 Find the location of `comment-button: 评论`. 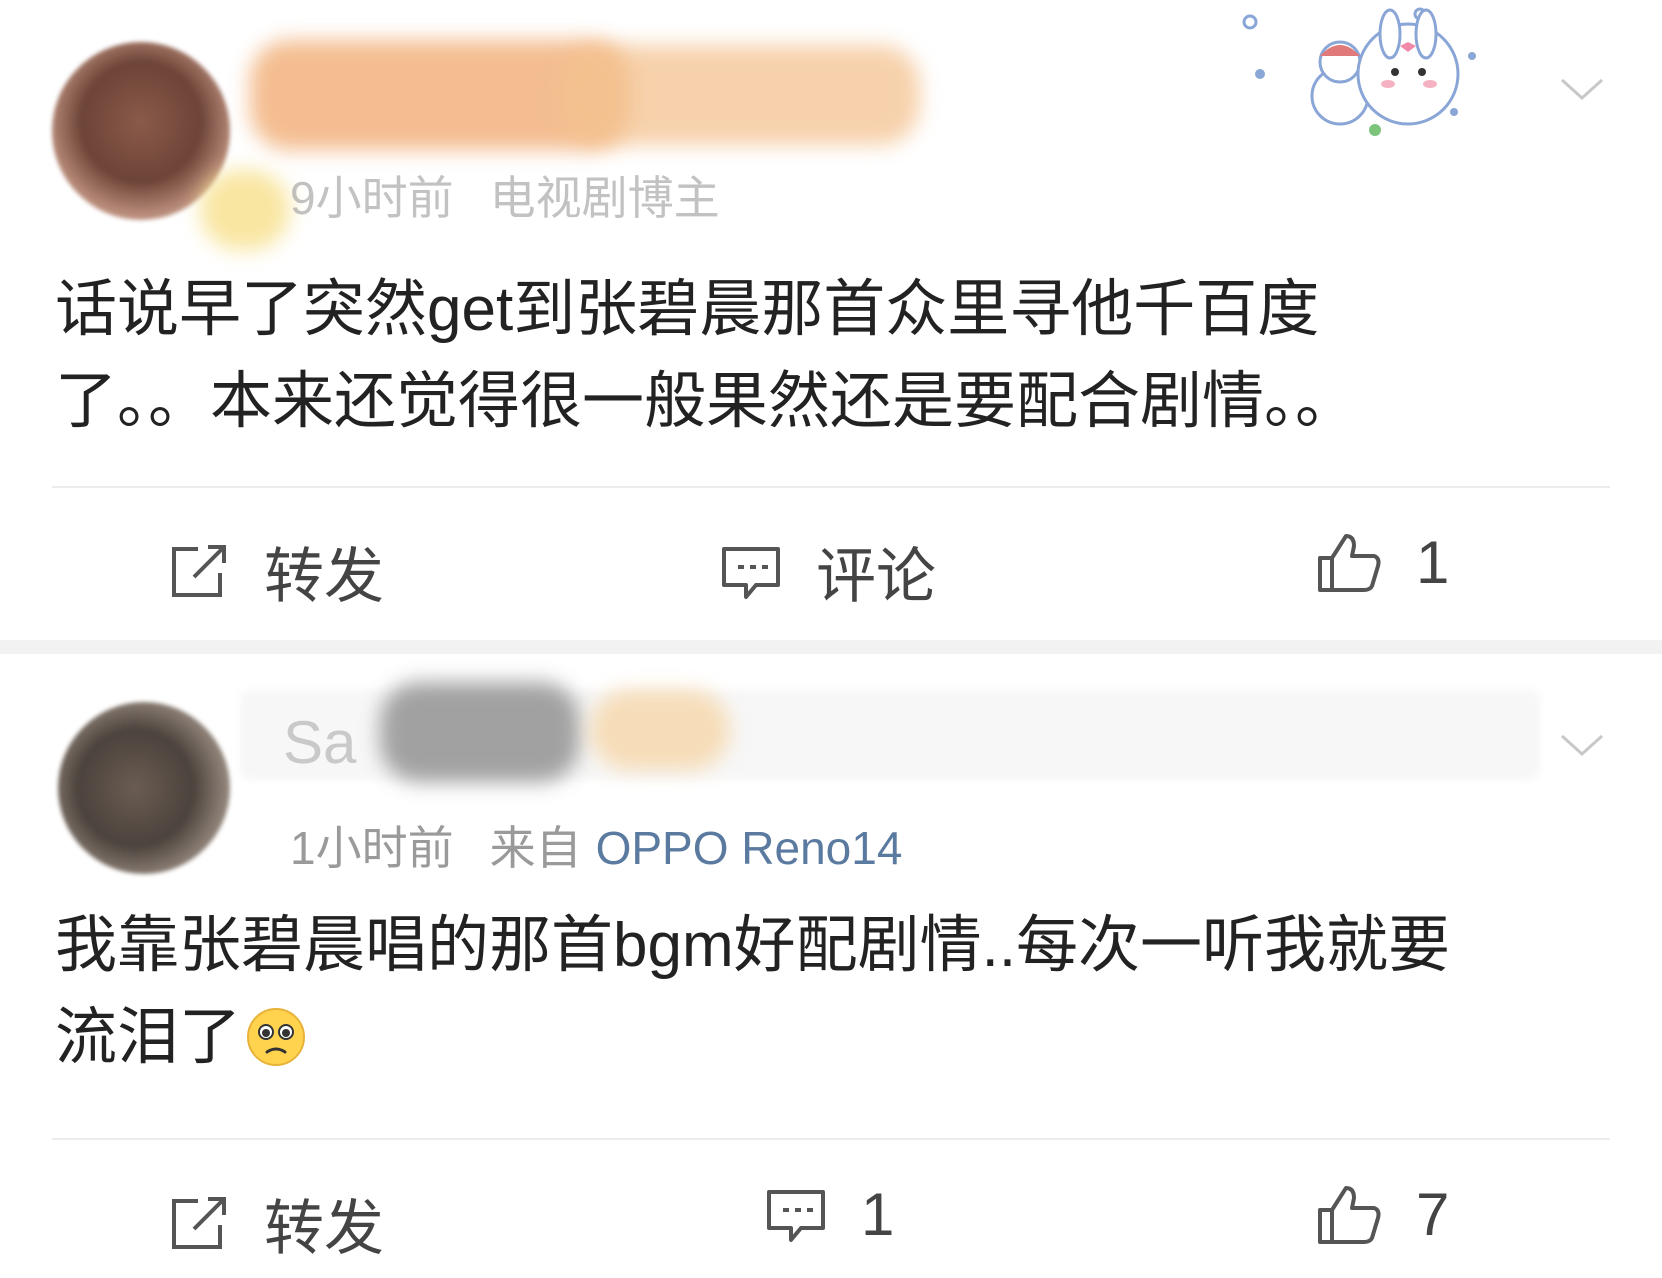

comment-button: 评论 is located at coordinates (828, 571).